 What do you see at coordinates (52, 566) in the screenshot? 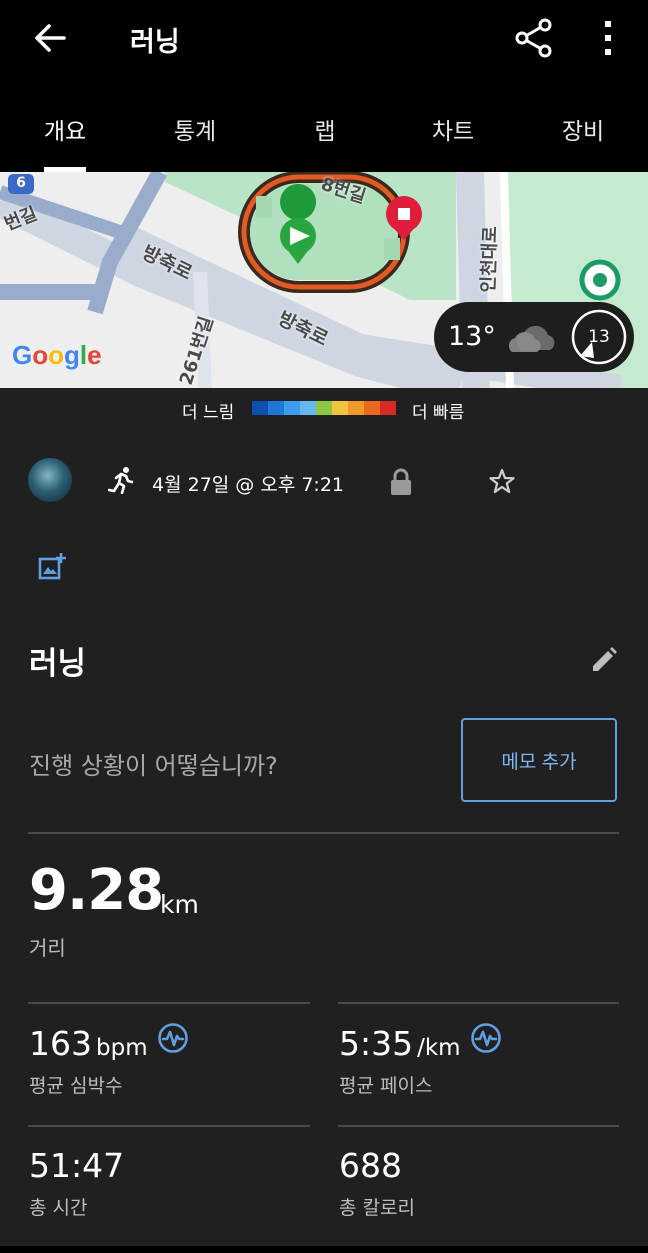
I see `add-photo-icon` at bounding box center [52, 566].